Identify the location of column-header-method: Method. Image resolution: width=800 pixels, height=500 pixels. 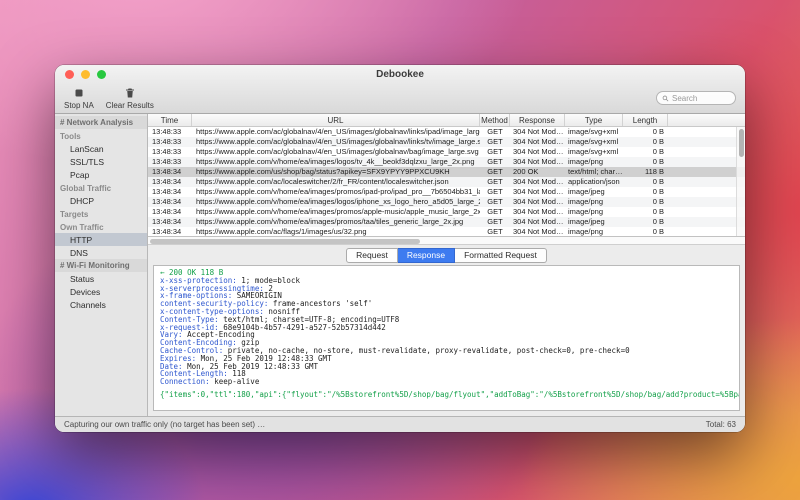
(495, 120).